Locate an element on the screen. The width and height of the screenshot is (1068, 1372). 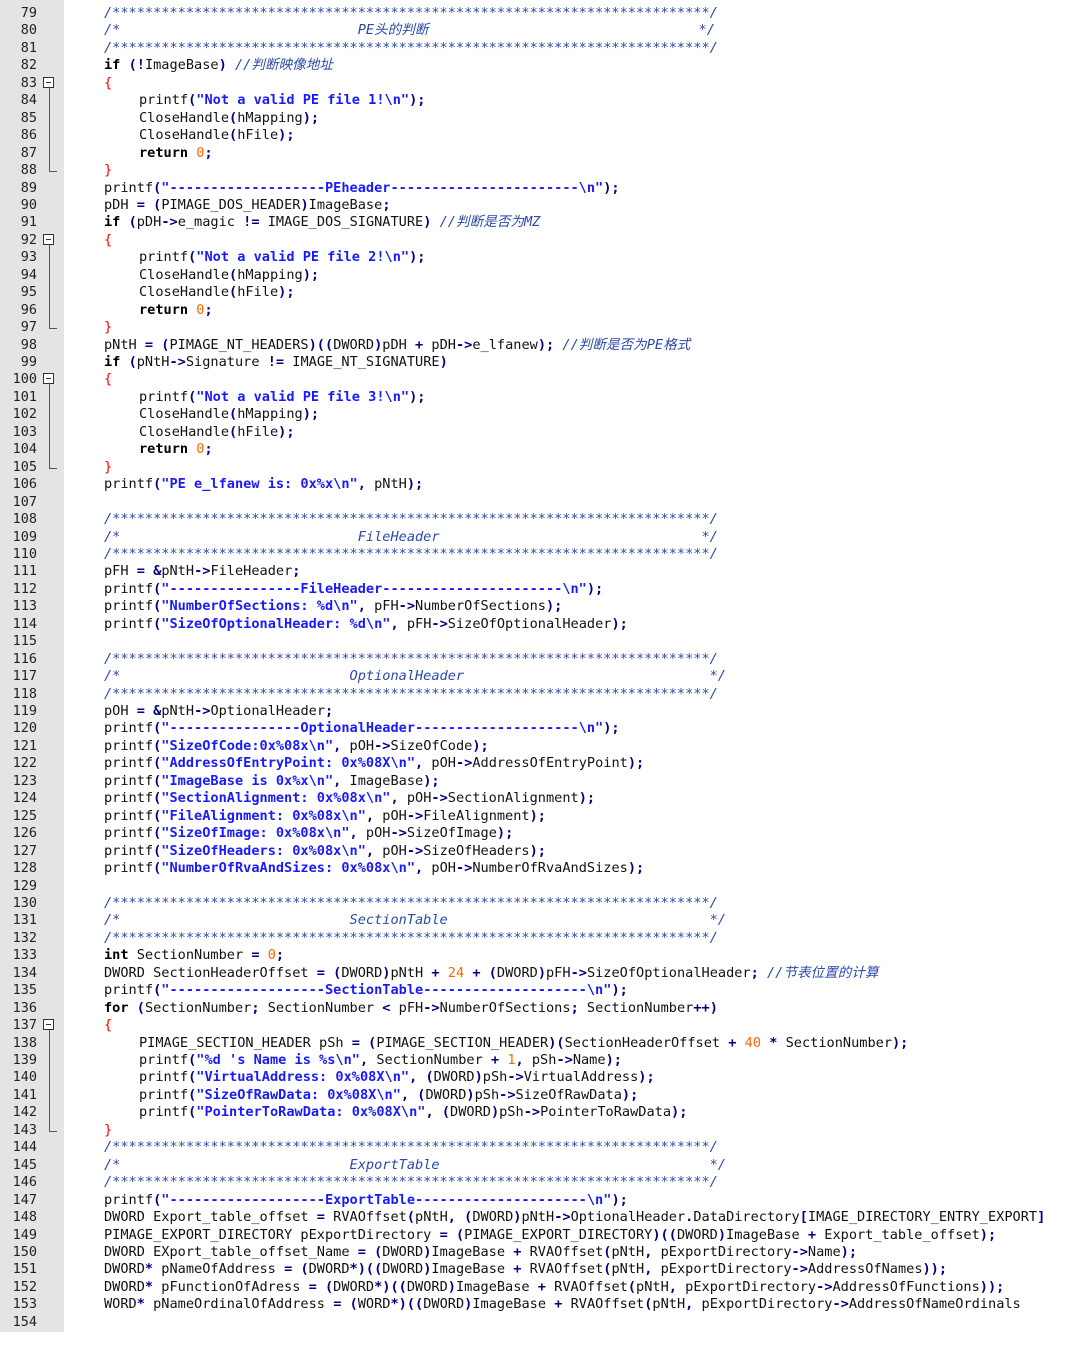
code-line: 109 /* FileHeader */ is located at coordinates (534, 537).